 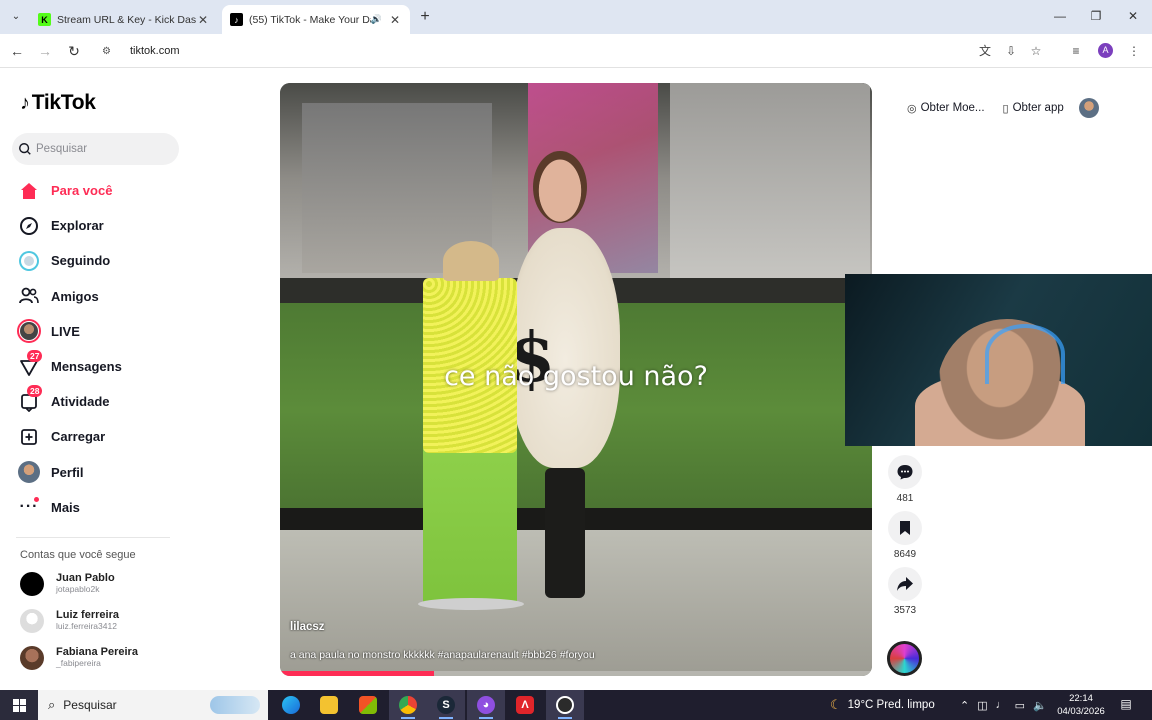 What do you see at coordinates (35, 355) in the screenshot?
I see `messages-badge: 27` at bounding box center [35, 355].